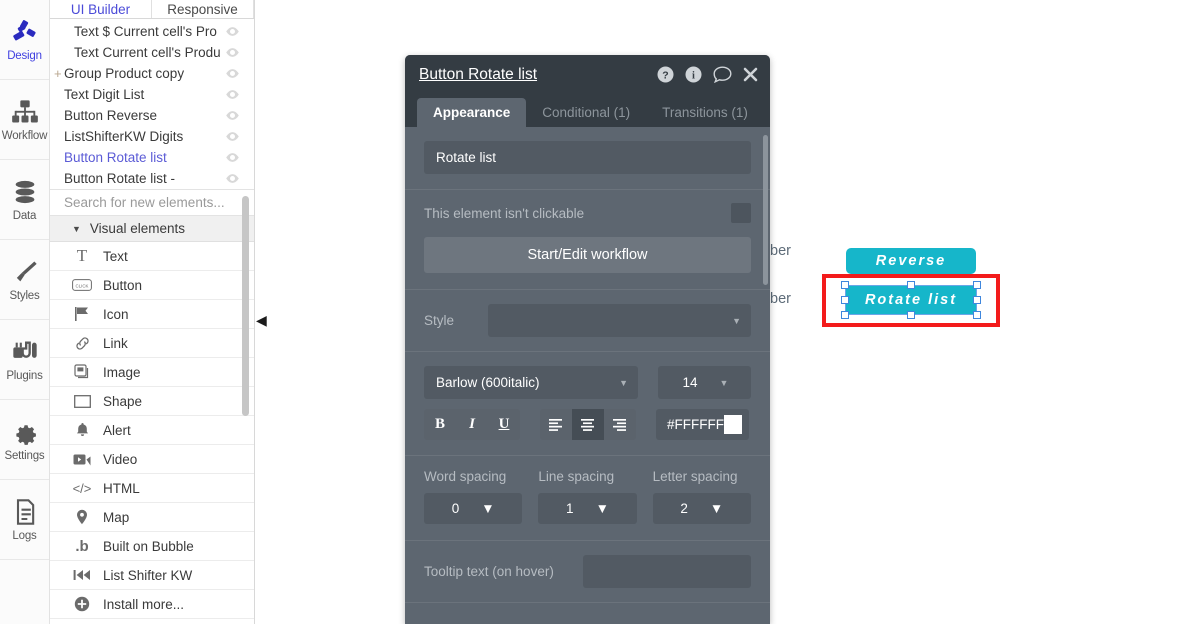 Image resolution: width=1200 pixels, height=624 pixels. What do you see at coordinates (765, 210) in the screenshot?
I see `property-editor-scrollbar` at bounding box center [765, 210].